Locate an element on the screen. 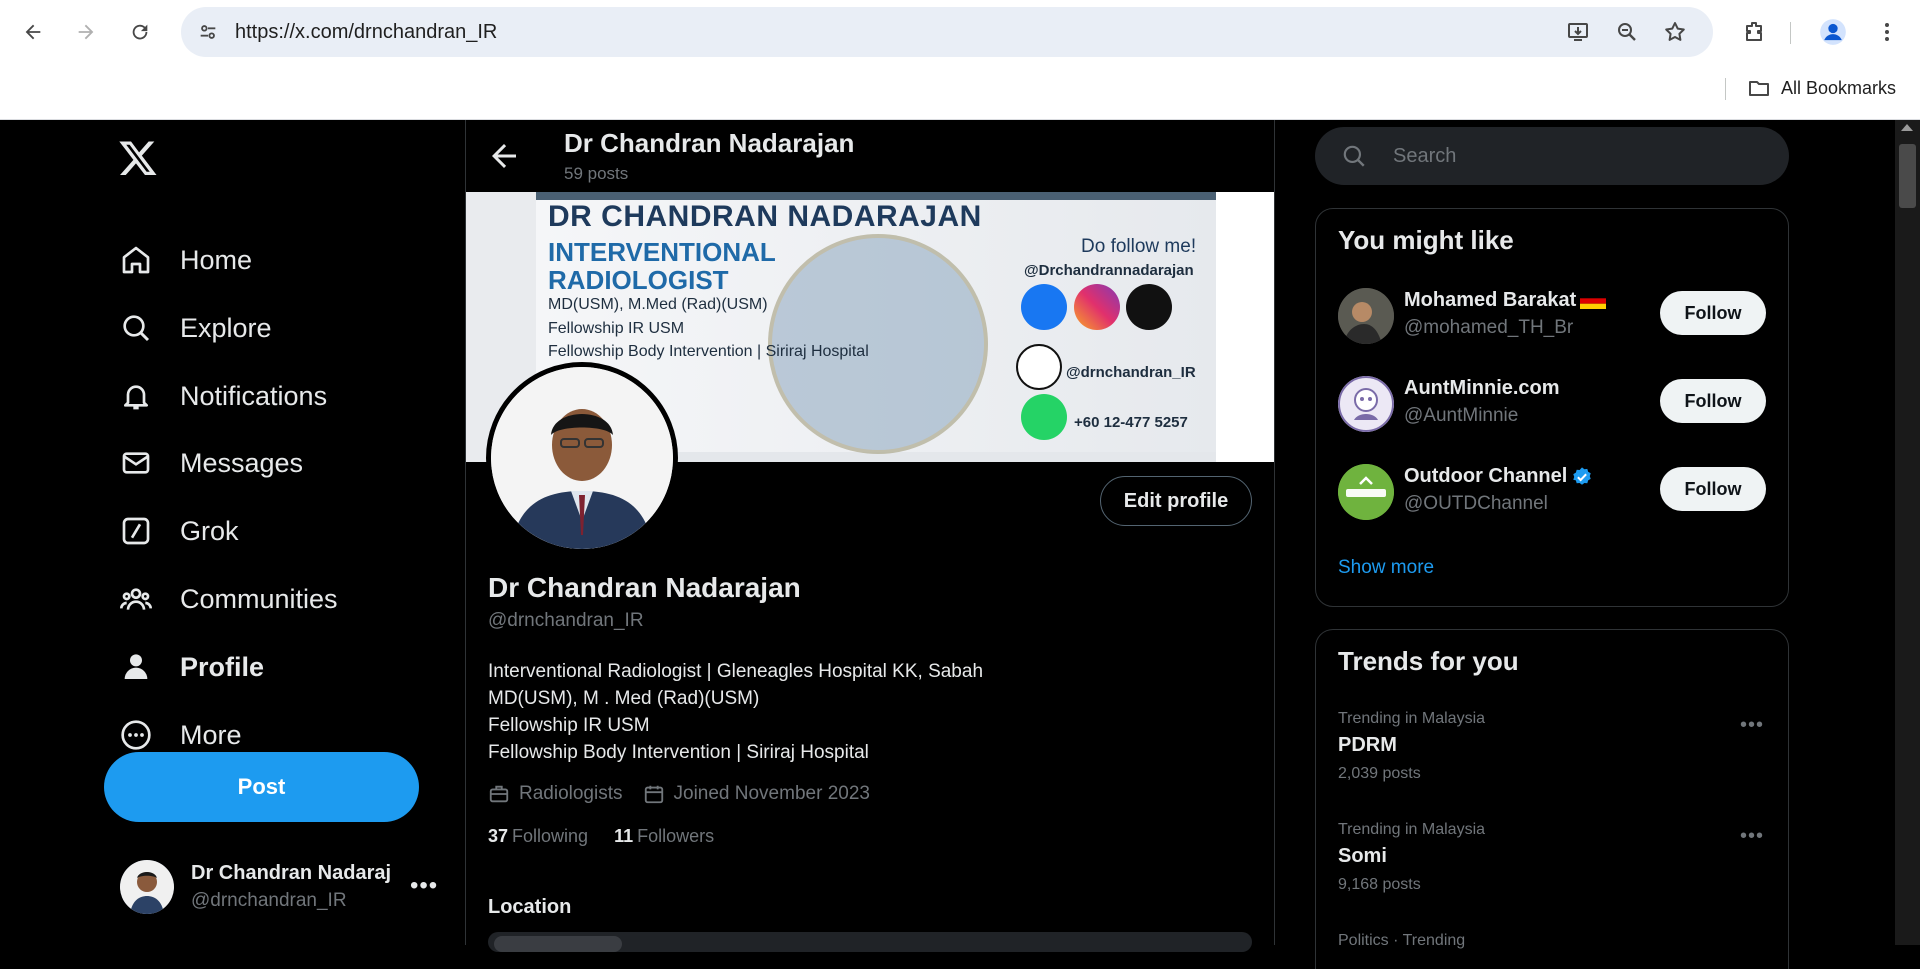 The width and height of the screenshot is (1920, 969). suggestion-name: Outdoor Channel is located at coordinates (1486, 476).